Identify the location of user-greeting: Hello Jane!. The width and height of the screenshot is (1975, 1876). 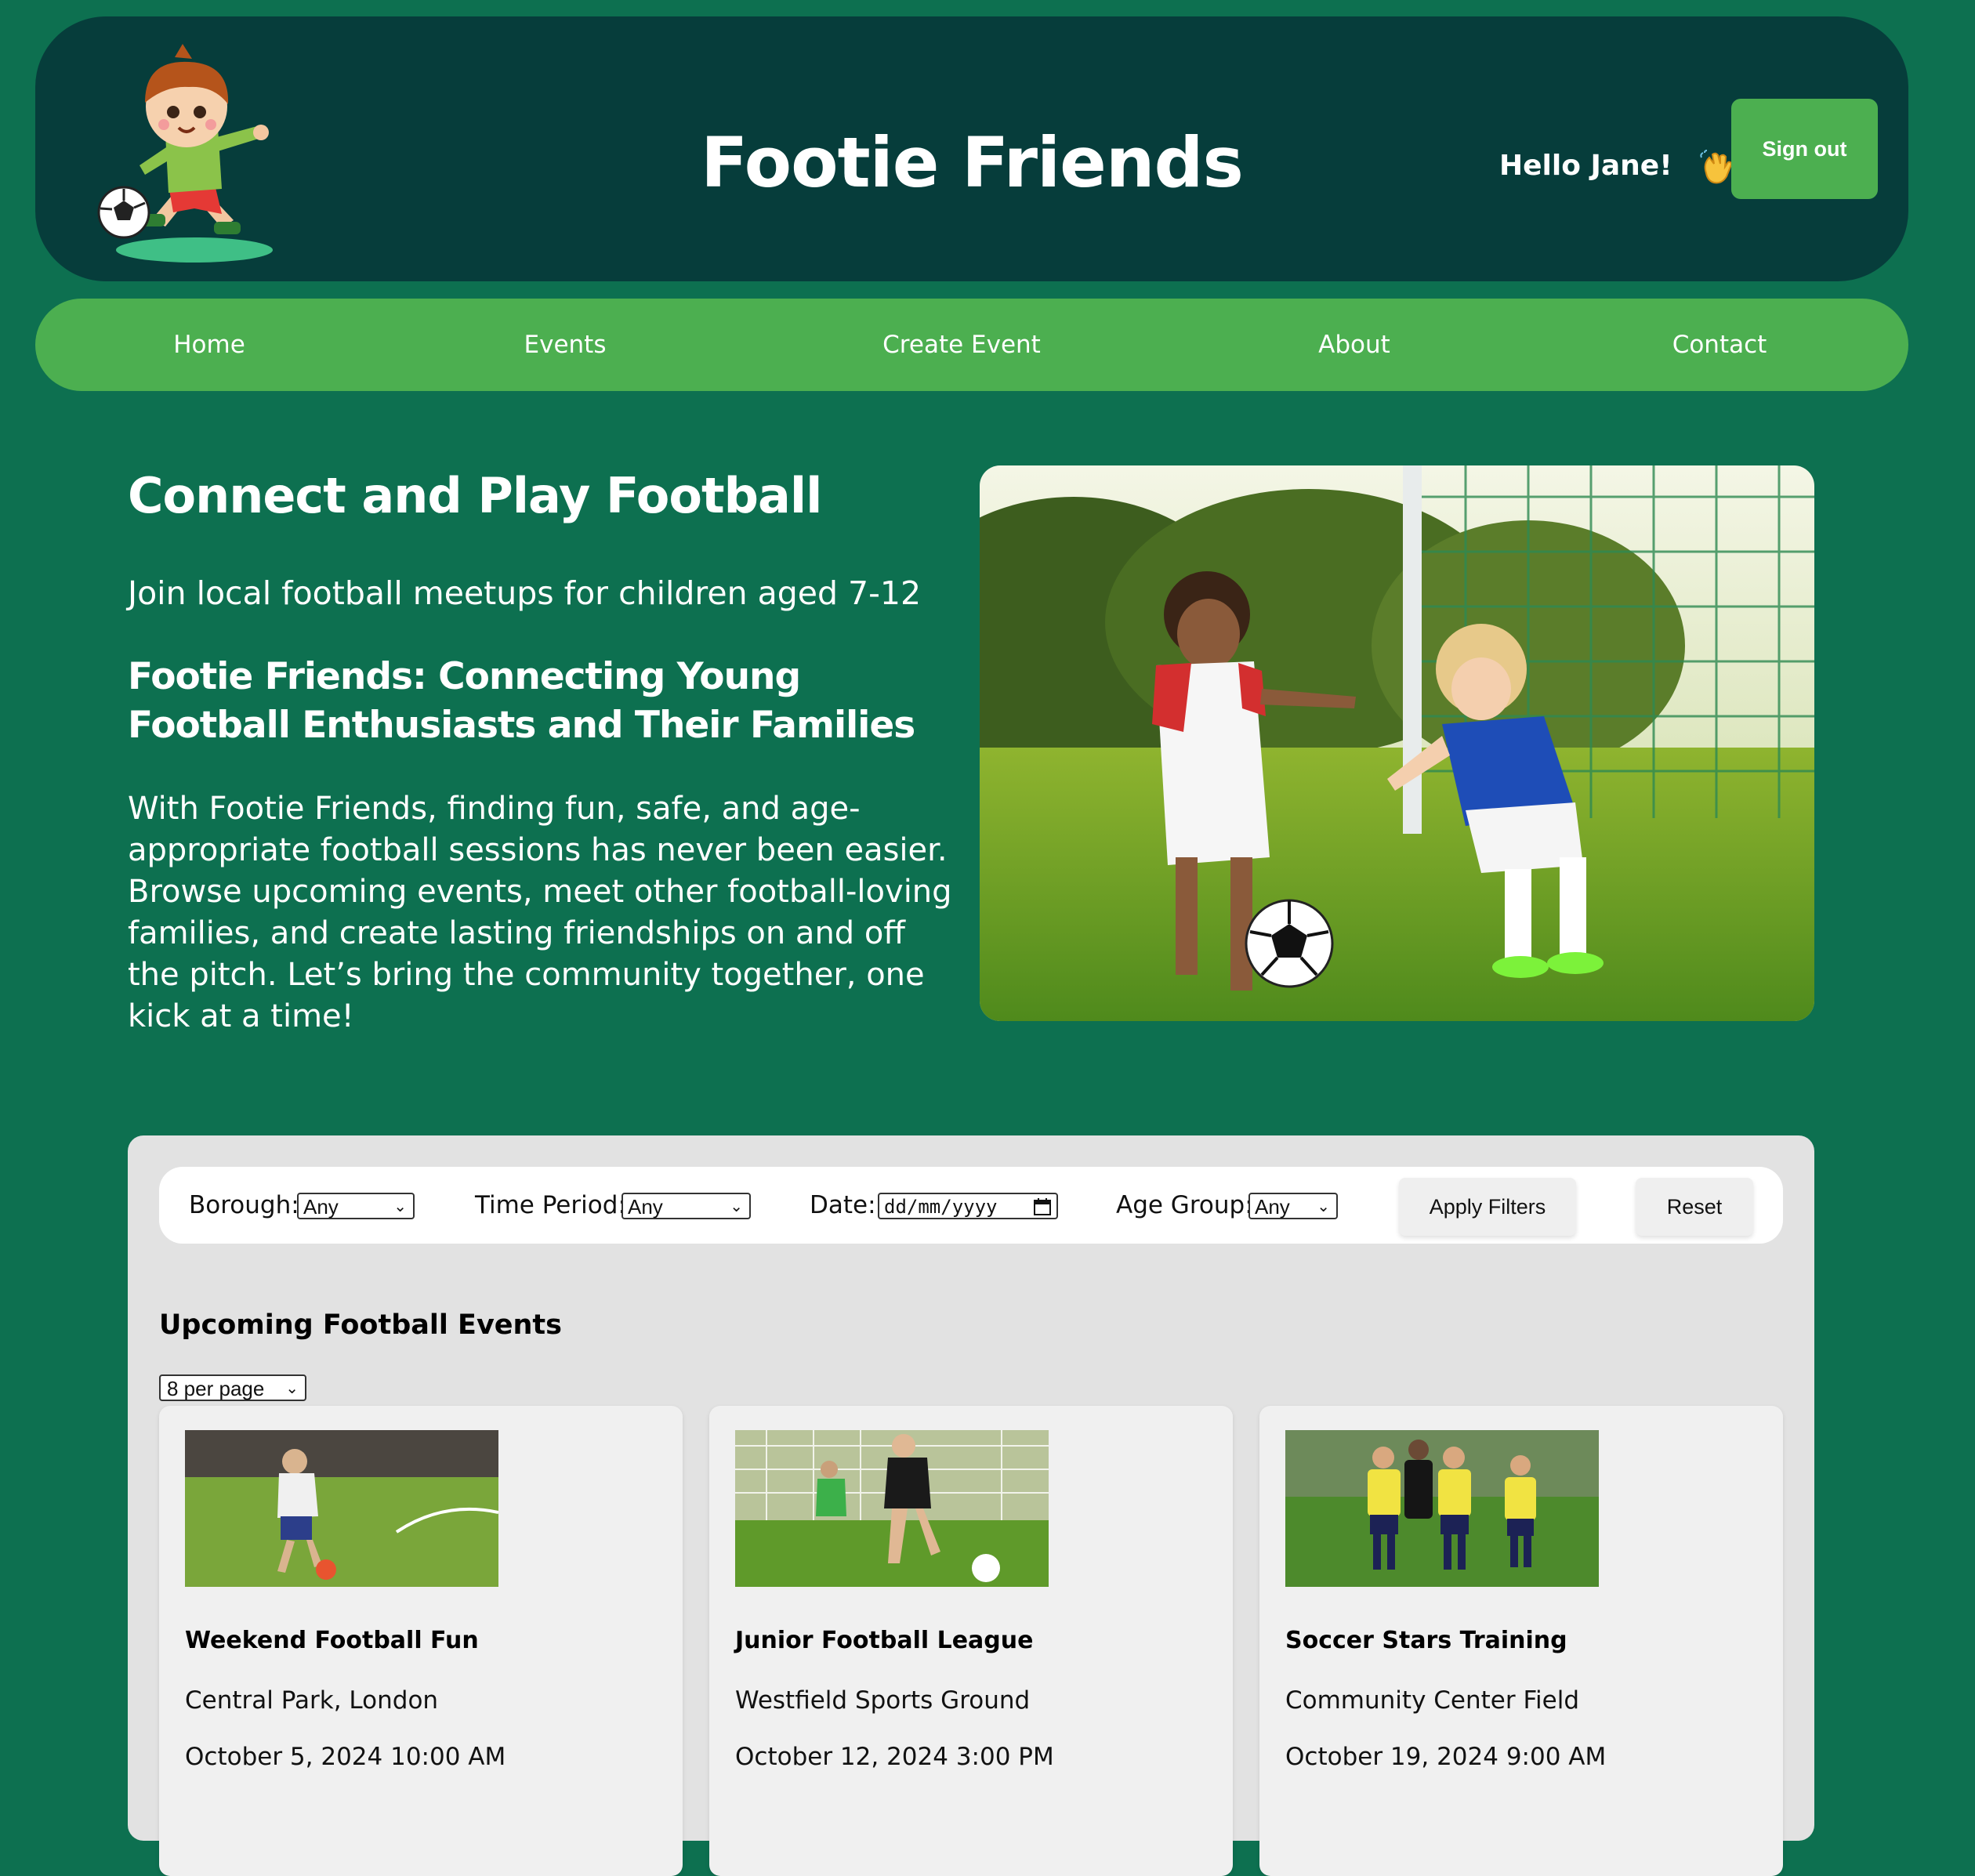
(1585, 166).